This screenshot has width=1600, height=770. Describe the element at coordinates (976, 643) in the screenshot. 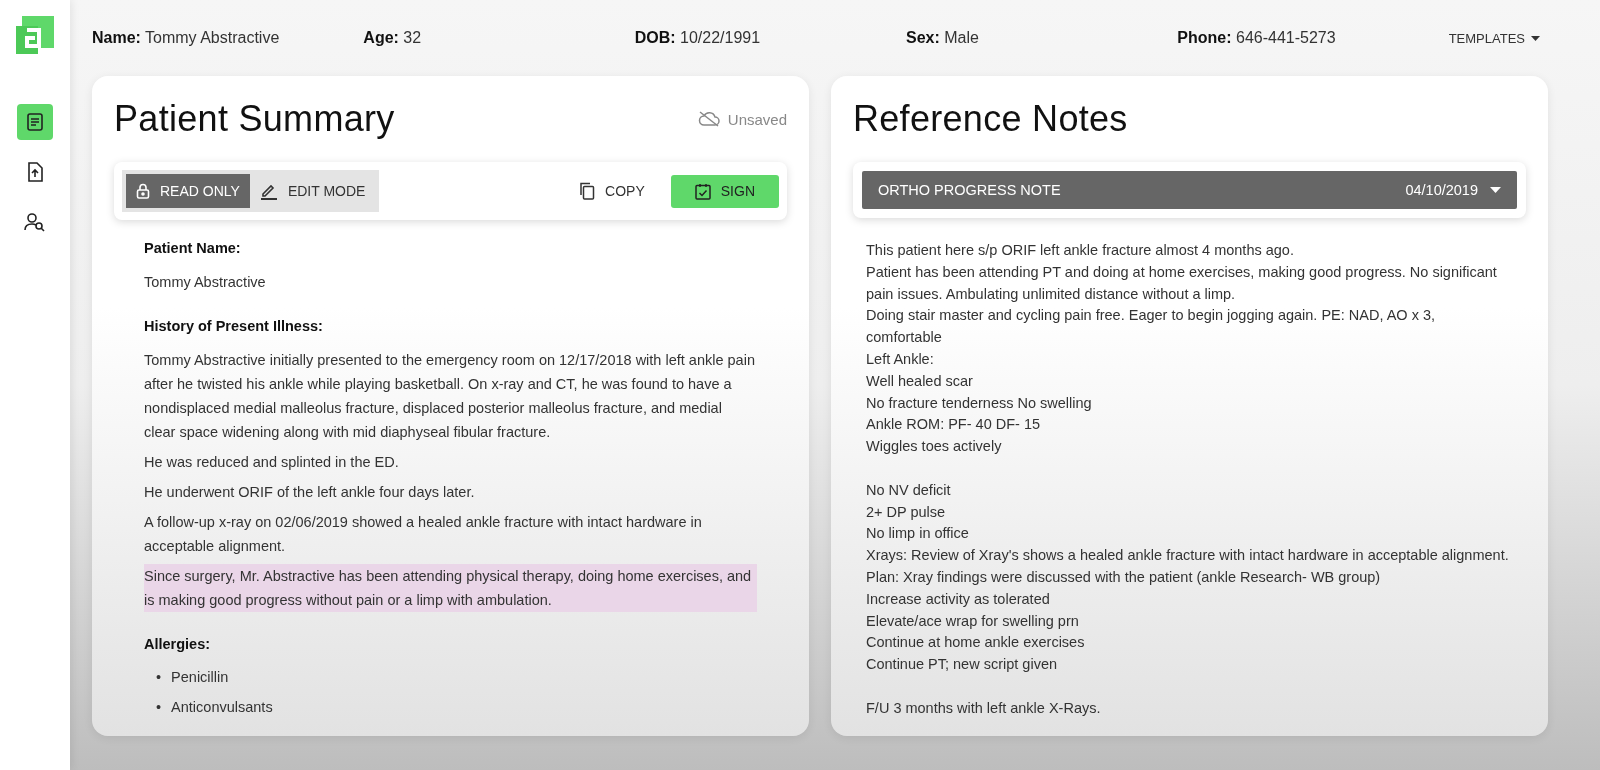

I see `note-line: Continue at home ankle exercises` at that location.